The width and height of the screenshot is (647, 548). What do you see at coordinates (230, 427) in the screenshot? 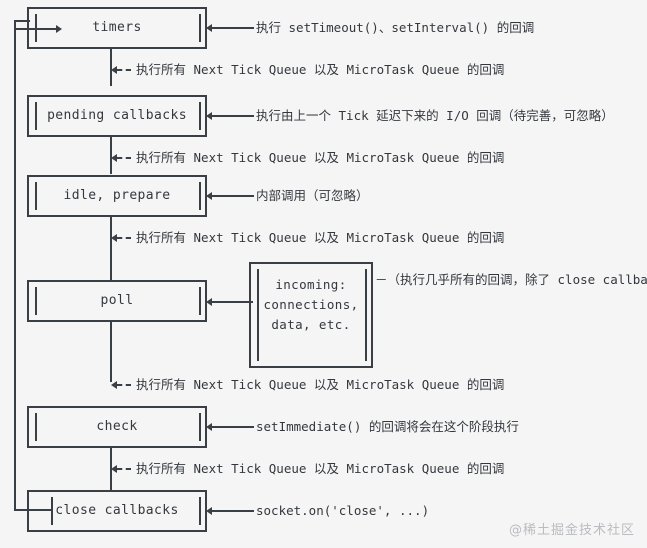
I see `check-note-arrow` at bounding box center [230, 427].